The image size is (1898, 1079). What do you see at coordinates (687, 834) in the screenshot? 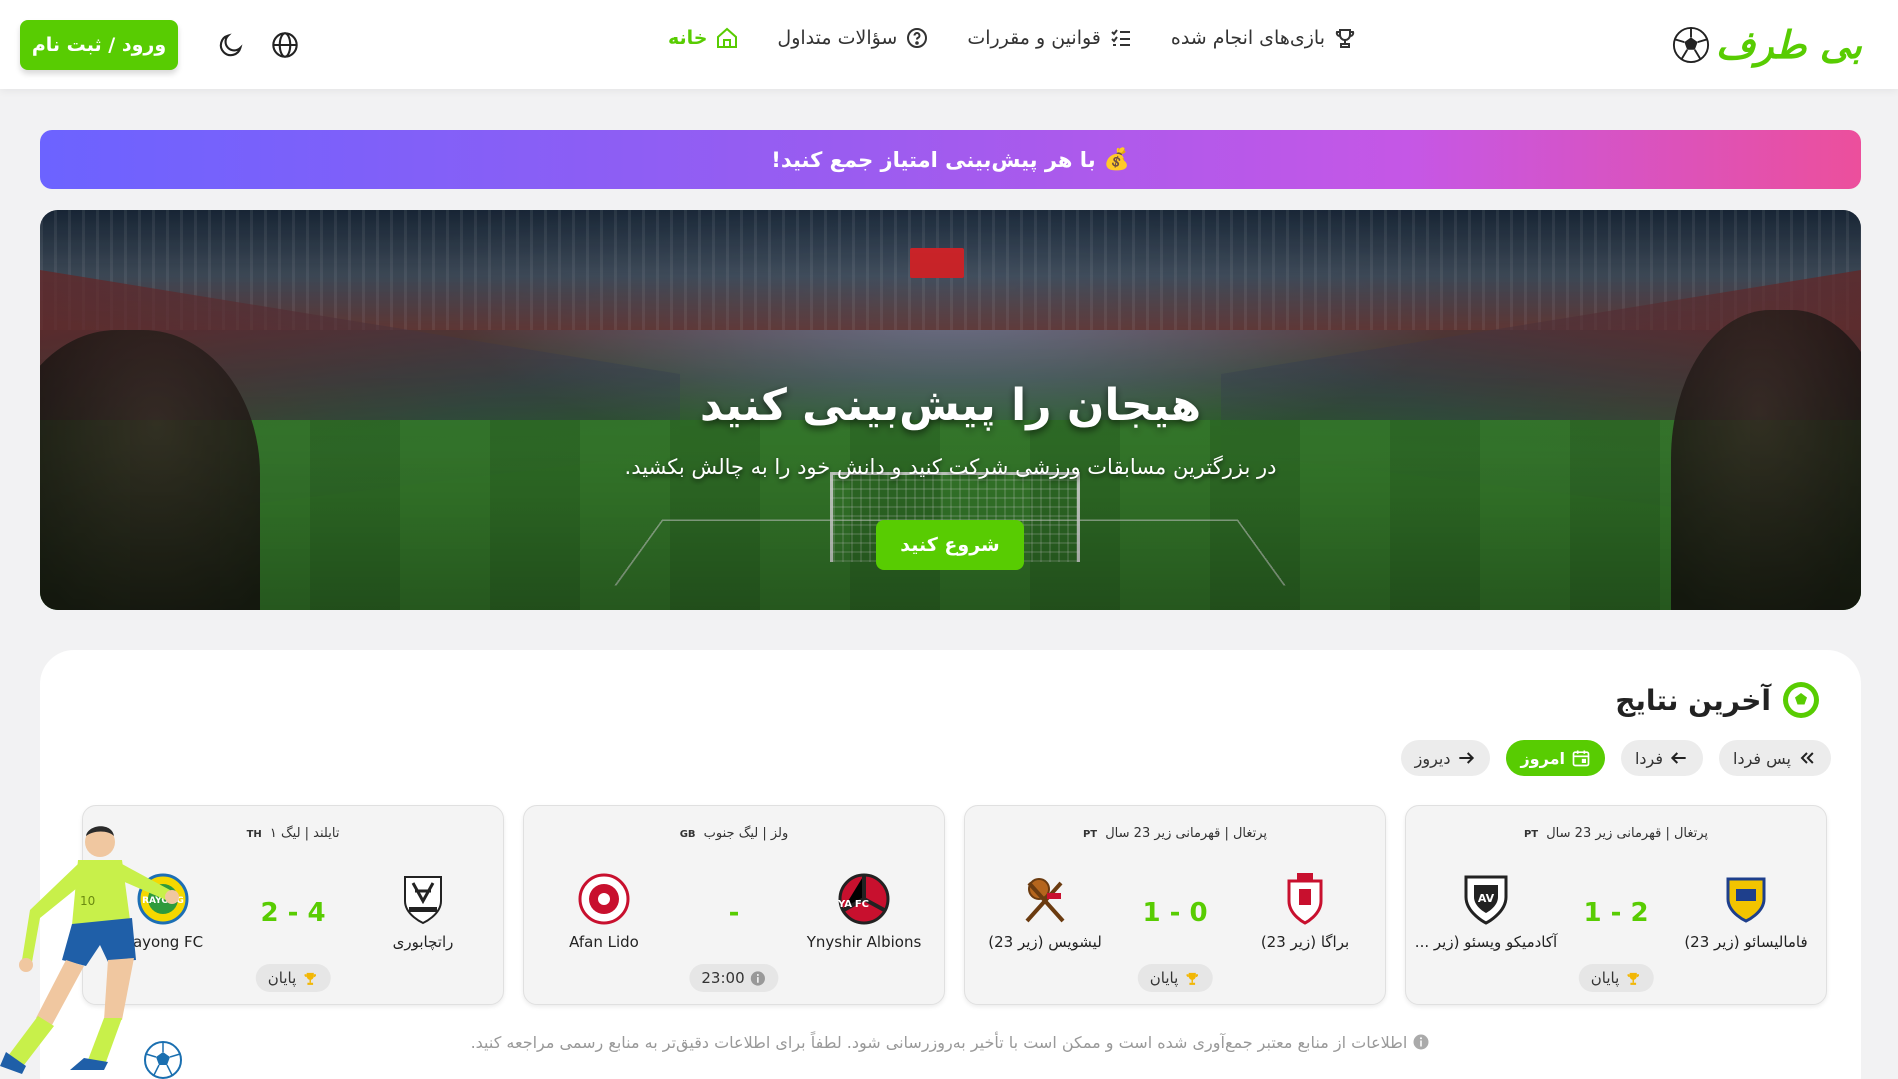
I see `country-code: GB` at bounding box center [687, 834].